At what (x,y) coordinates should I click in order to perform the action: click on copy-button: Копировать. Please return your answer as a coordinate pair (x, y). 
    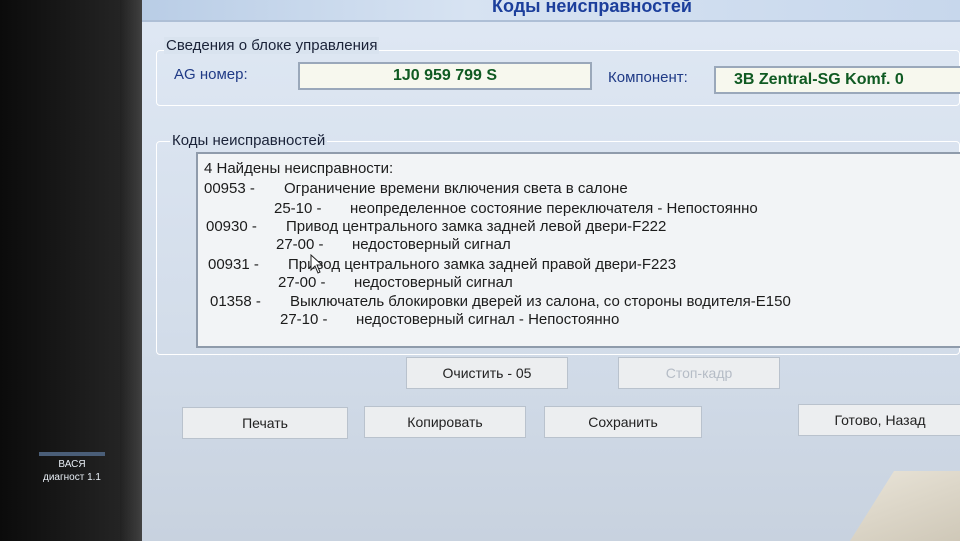
    Looking at the image, I should click on (445, 422).